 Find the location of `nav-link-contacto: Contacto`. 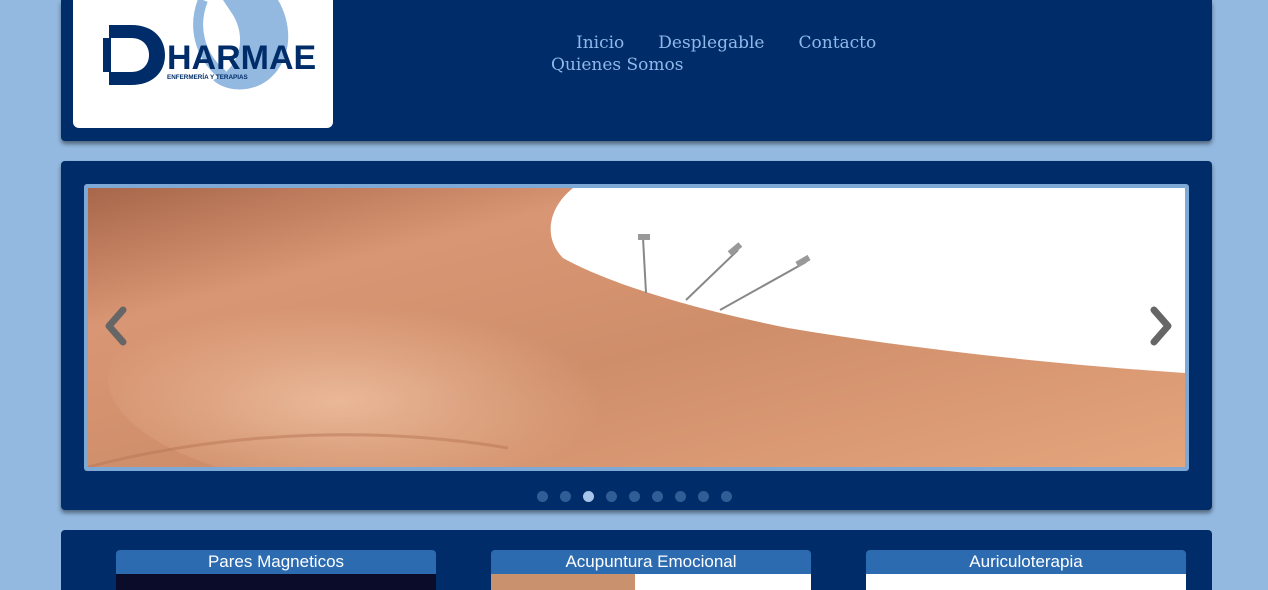

nav-link-contacto: Contacto is located at coordinates (838, 43).